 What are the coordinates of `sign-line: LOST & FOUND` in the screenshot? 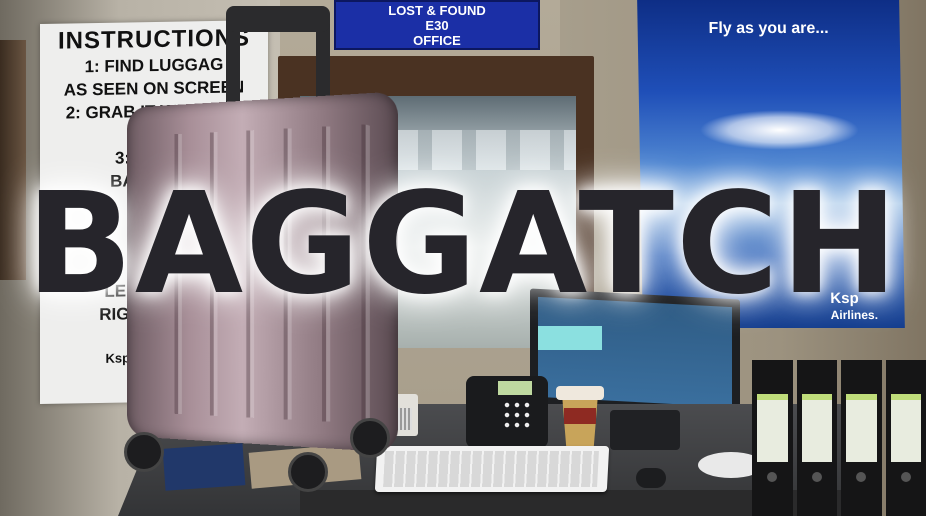 It's located at (437, 10).